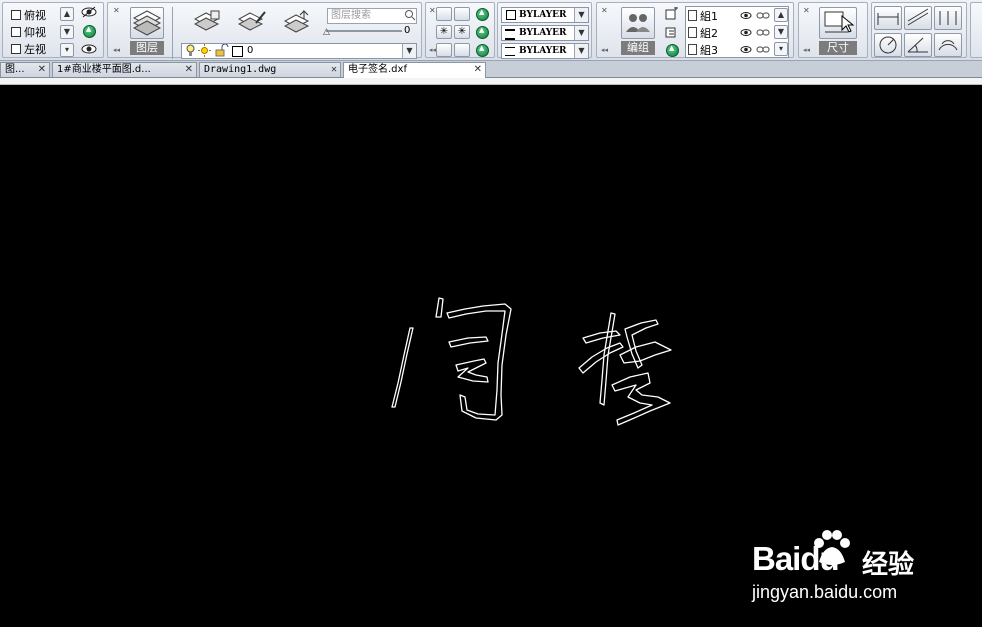 Image resolution: width=982 pixels, height=630 pixels. Describe the element at coordinates (888, 18) in the screenshot. I see `linear-dimension-icon` at that location.